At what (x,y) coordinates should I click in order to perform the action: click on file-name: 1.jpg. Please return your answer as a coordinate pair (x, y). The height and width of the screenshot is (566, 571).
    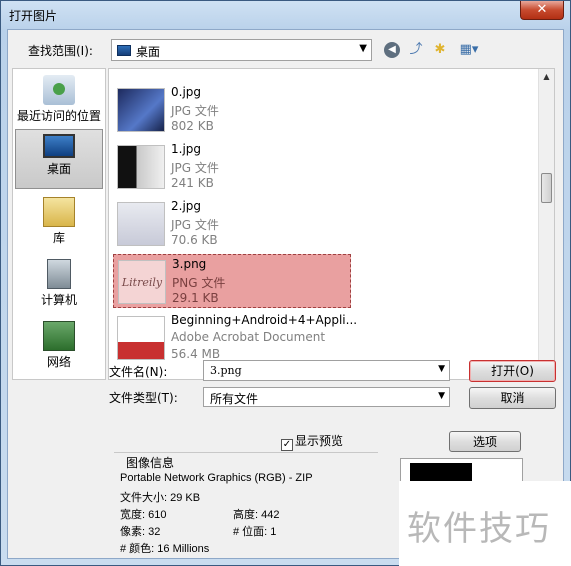
    Looking at the image, I should click on (186, 149).